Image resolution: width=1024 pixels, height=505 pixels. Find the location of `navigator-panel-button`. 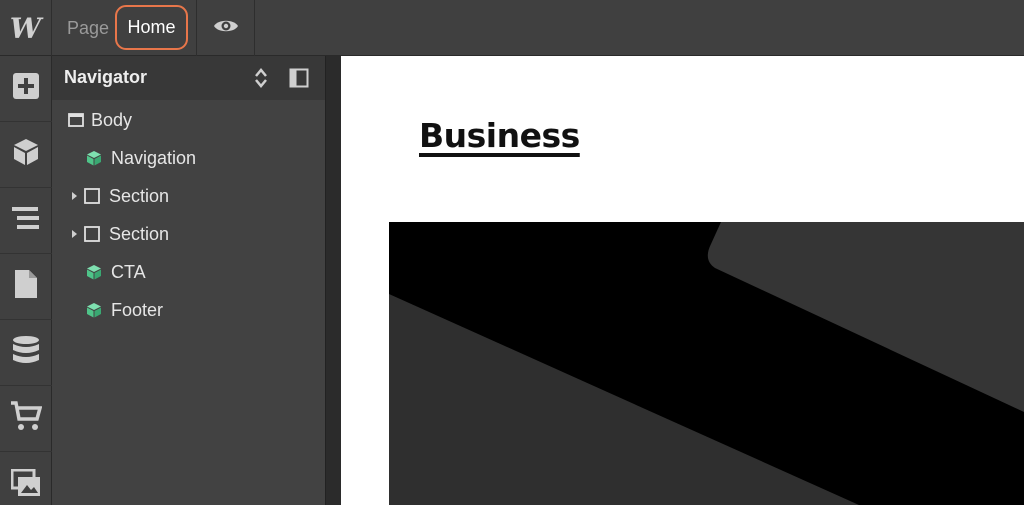

navigator-panel-button is located at coordinates (26, 221).